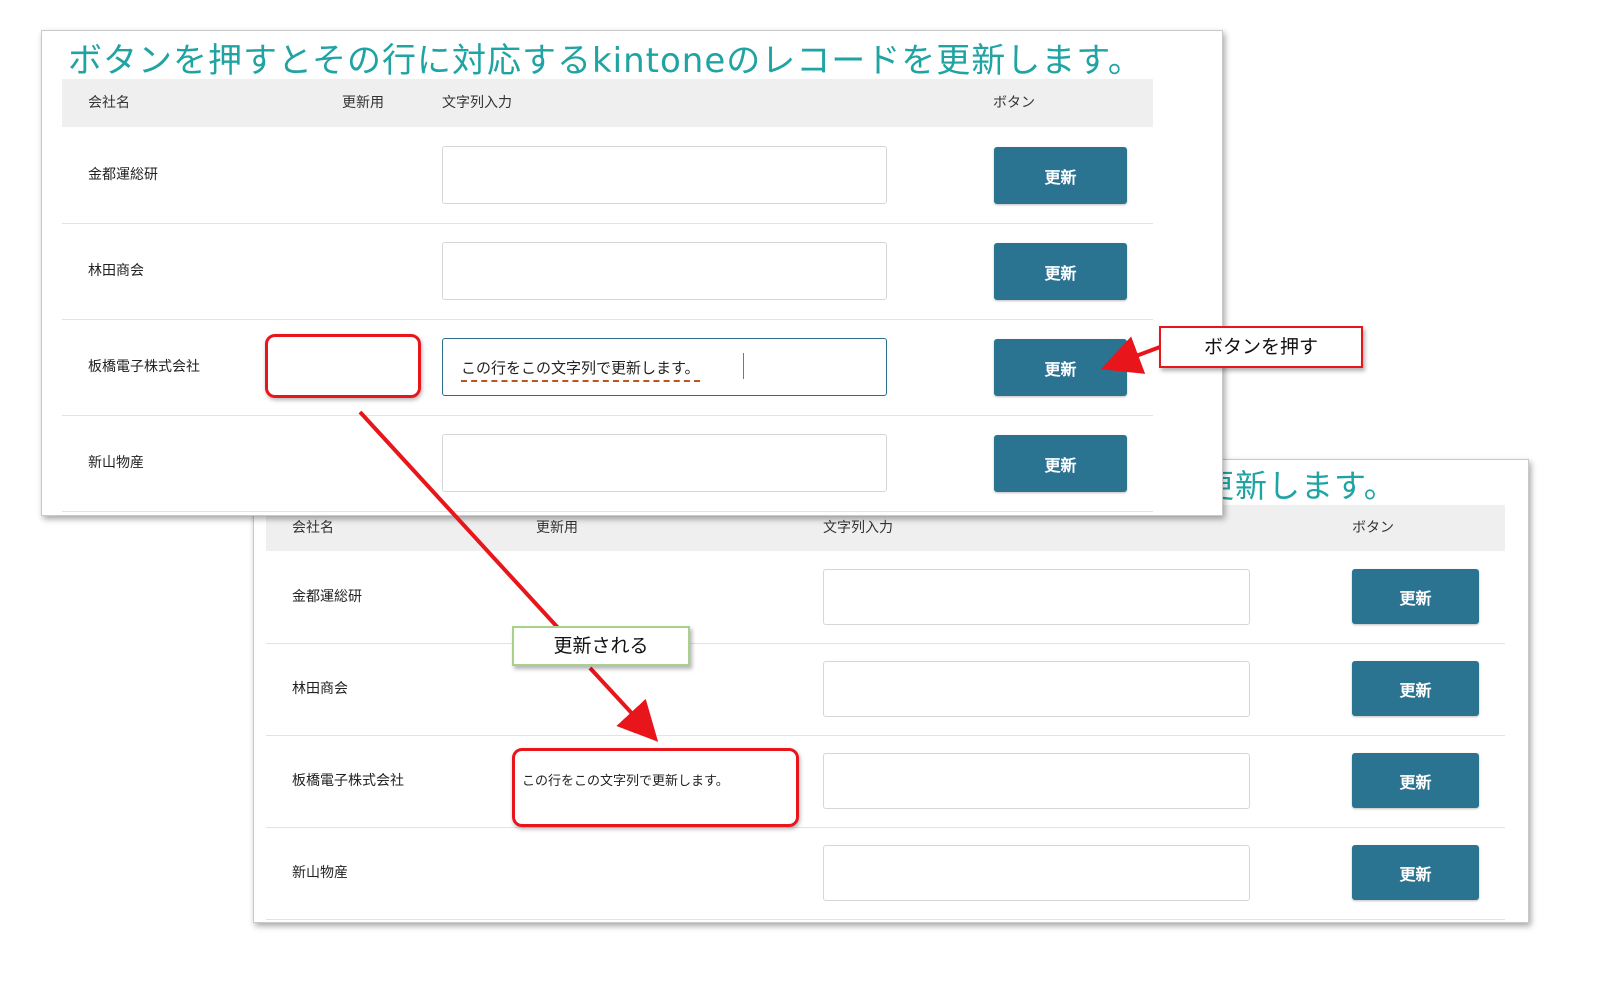  What do you see at coordinates (343, 366) in the screenshot?
I see `highlight-empty-update-field` at bounding box center [343, 366].